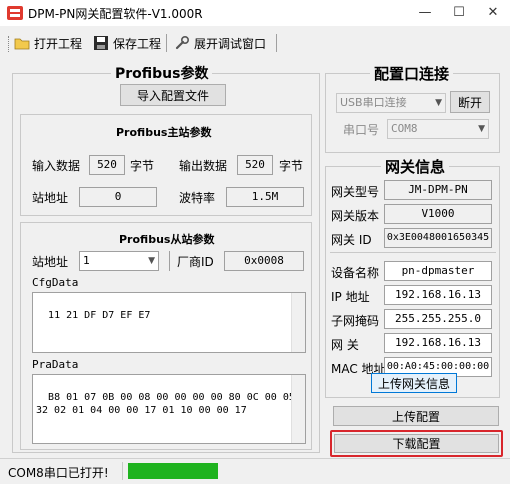 This screenshot has height=484, width=510. I want to click on gateway-model-label: 网关型号, so click(355, 192).